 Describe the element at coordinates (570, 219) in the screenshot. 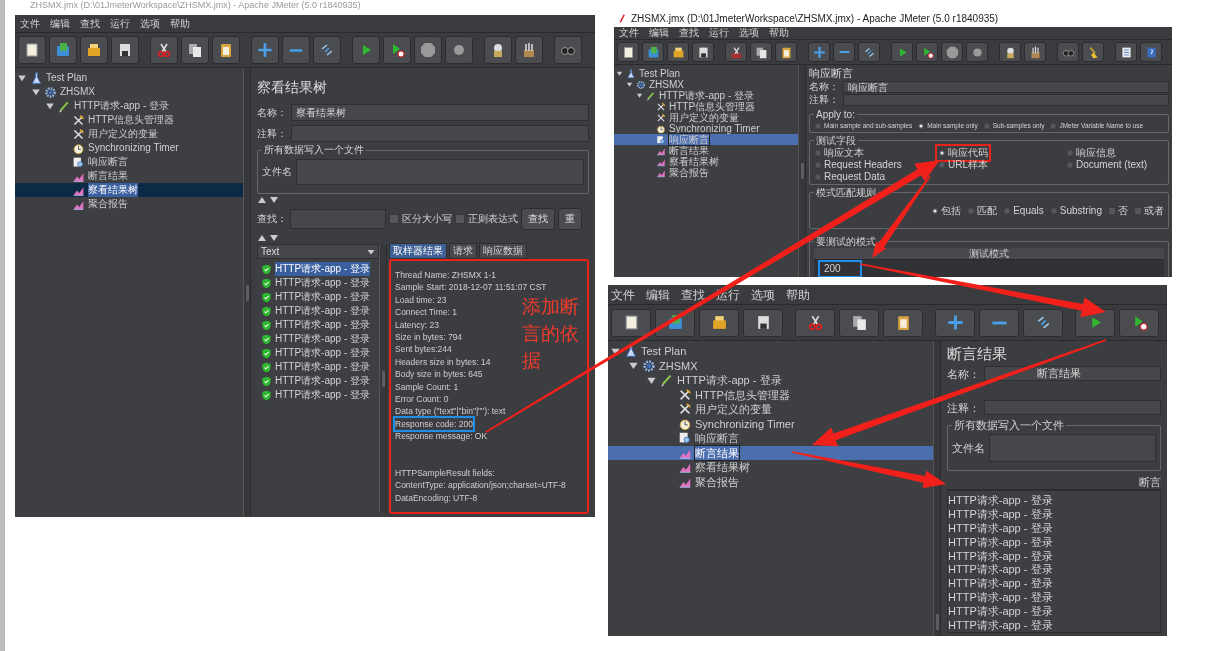

I see `search-button: 重` at that location.